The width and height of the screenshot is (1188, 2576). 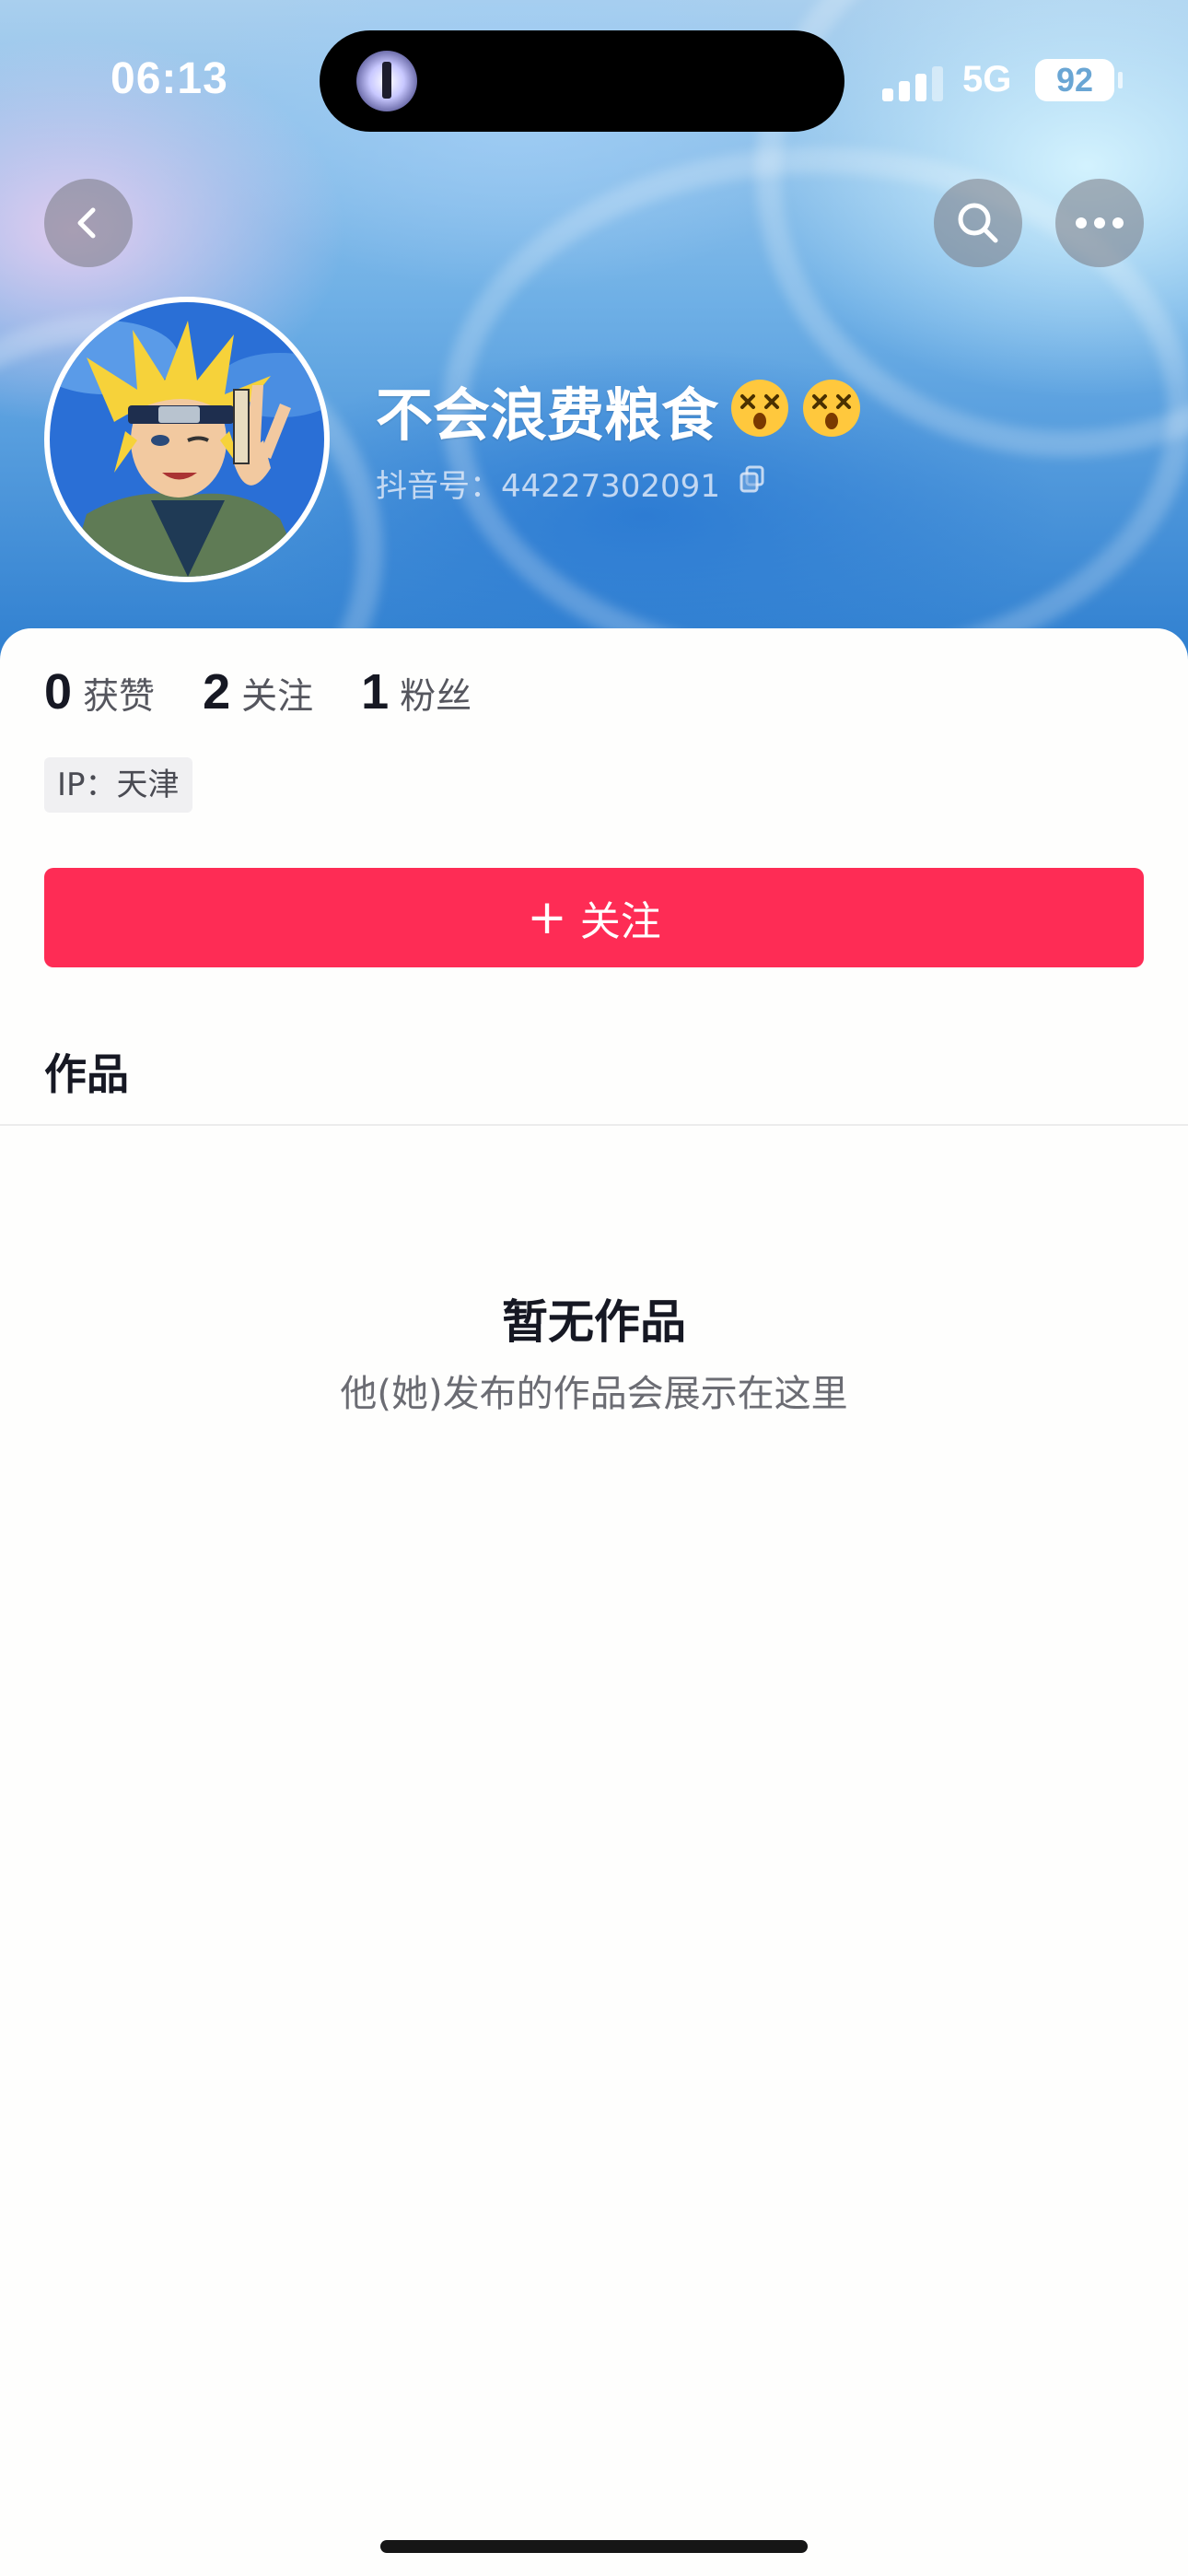 I want to click on stat-following-label: 关注, so click(x=277, y=697).